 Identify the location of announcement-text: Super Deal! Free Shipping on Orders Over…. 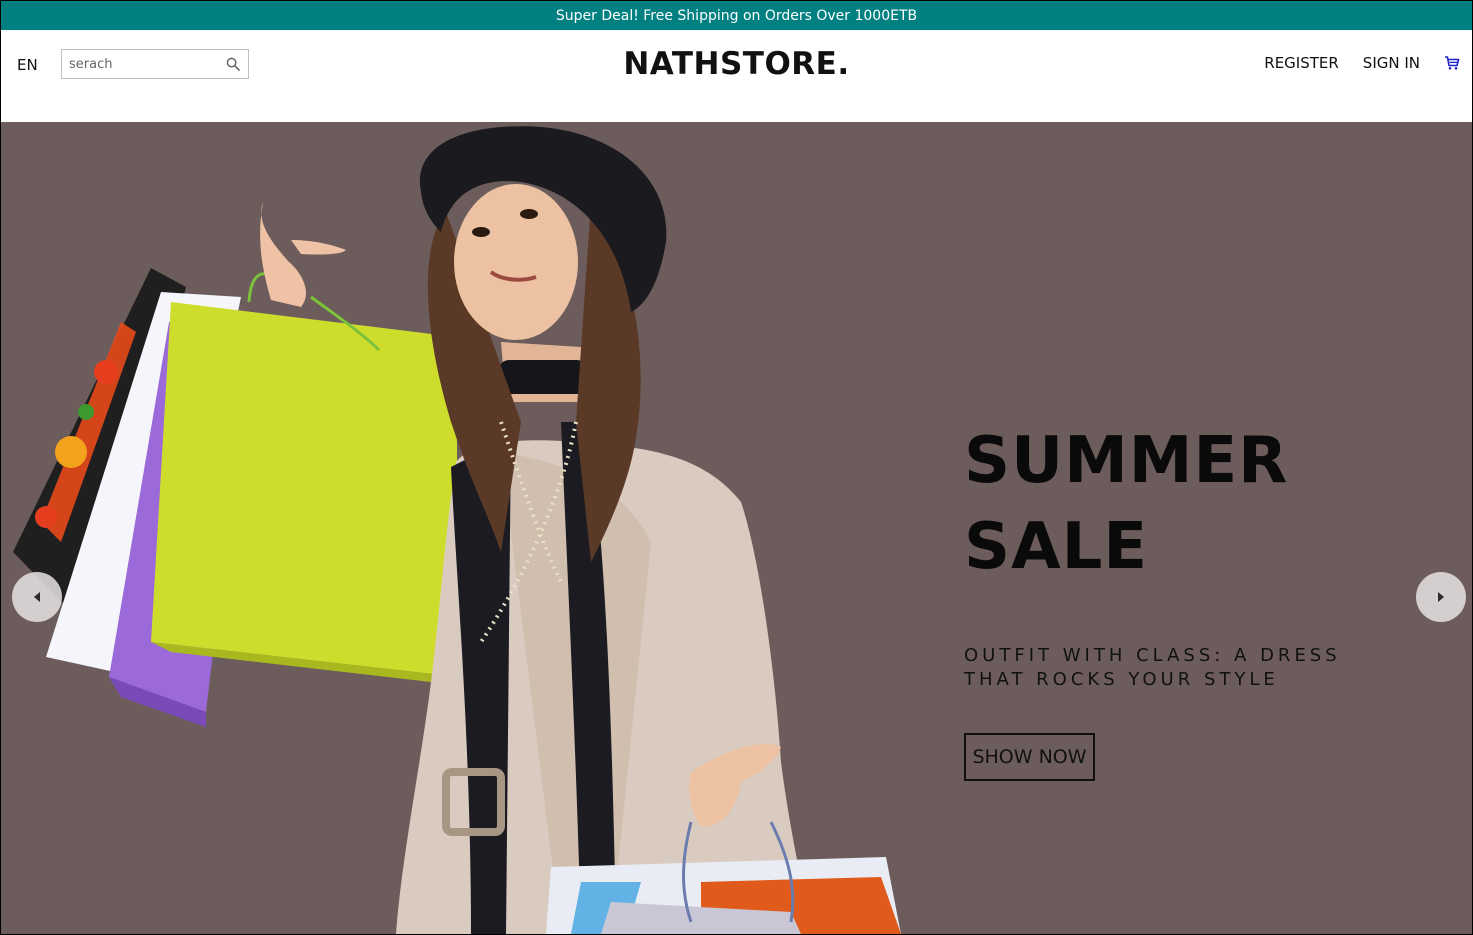
(736, 15).